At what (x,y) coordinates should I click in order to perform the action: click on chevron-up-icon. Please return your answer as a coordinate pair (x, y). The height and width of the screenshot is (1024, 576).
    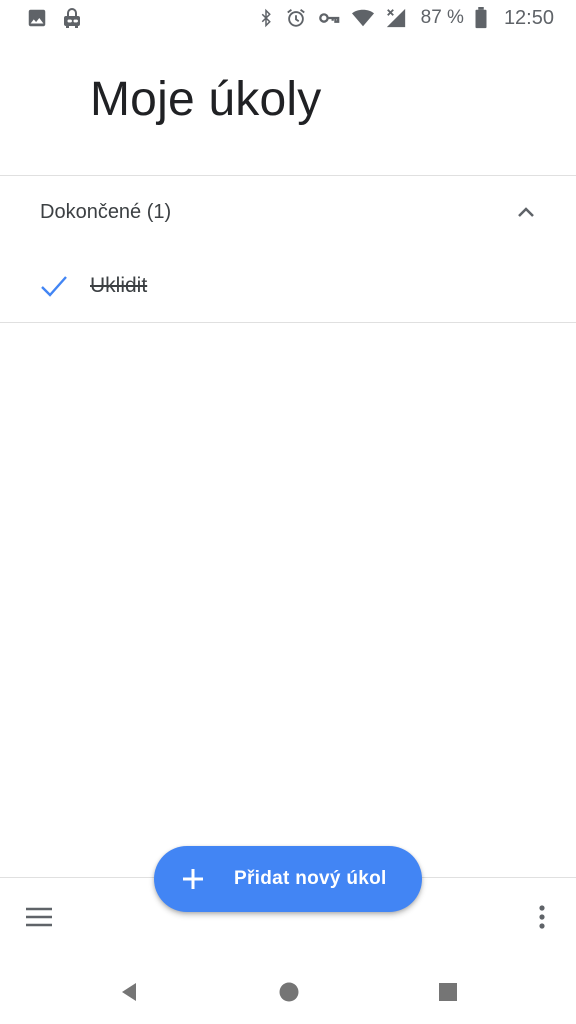
    Looking at the image, I should click on (526, 212).